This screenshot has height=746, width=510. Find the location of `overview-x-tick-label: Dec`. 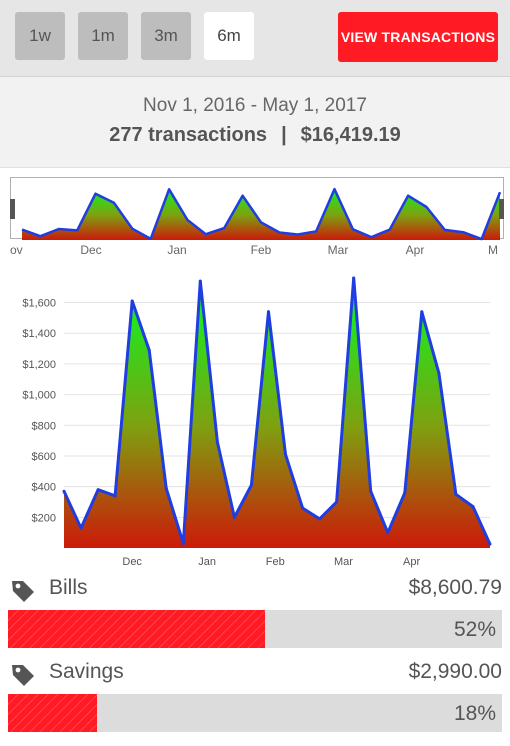

overview-x-tick-label: Dec is located at coordinates (90, 250).